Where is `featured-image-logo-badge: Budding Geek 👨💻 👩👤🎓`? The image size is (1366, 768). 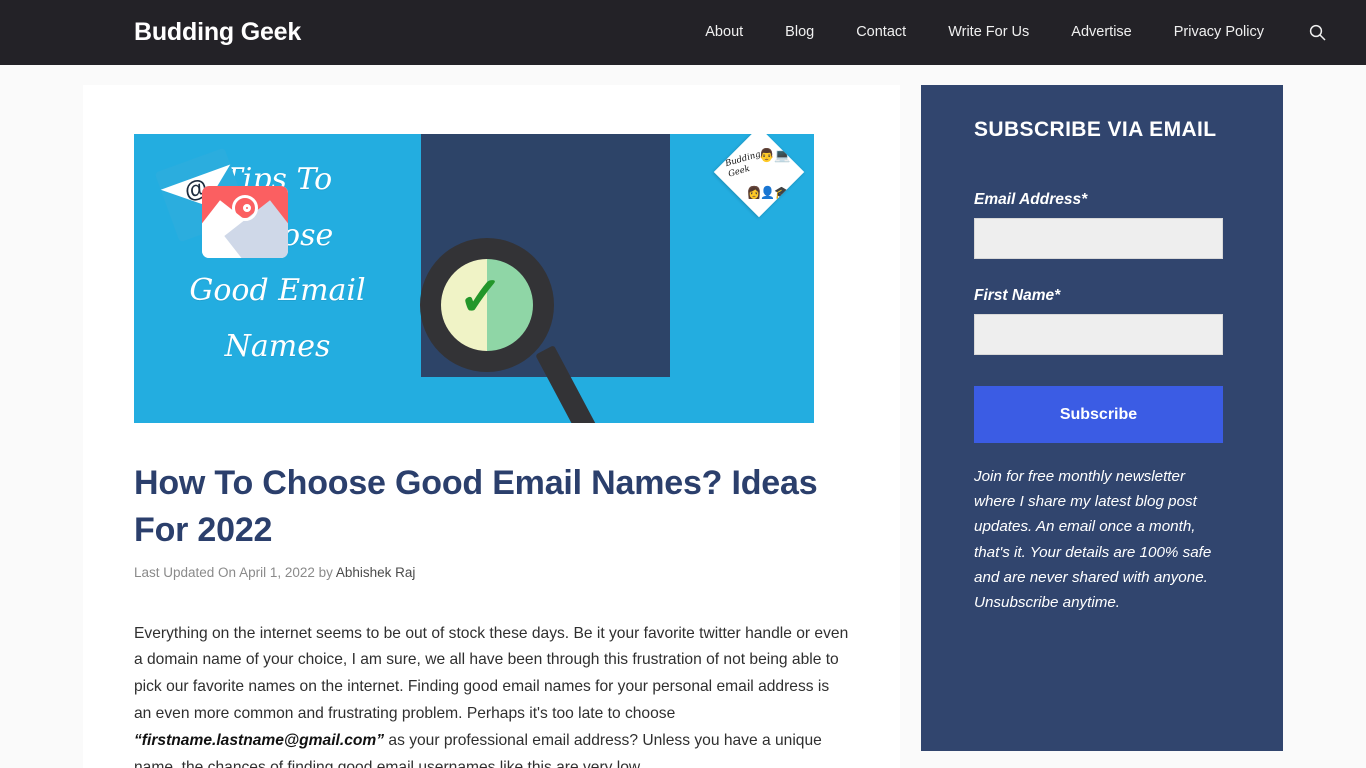
featured-image-logo-badge: Budding Geek 👨💻 👩👤🎓 is located at coordinates (759, 176).